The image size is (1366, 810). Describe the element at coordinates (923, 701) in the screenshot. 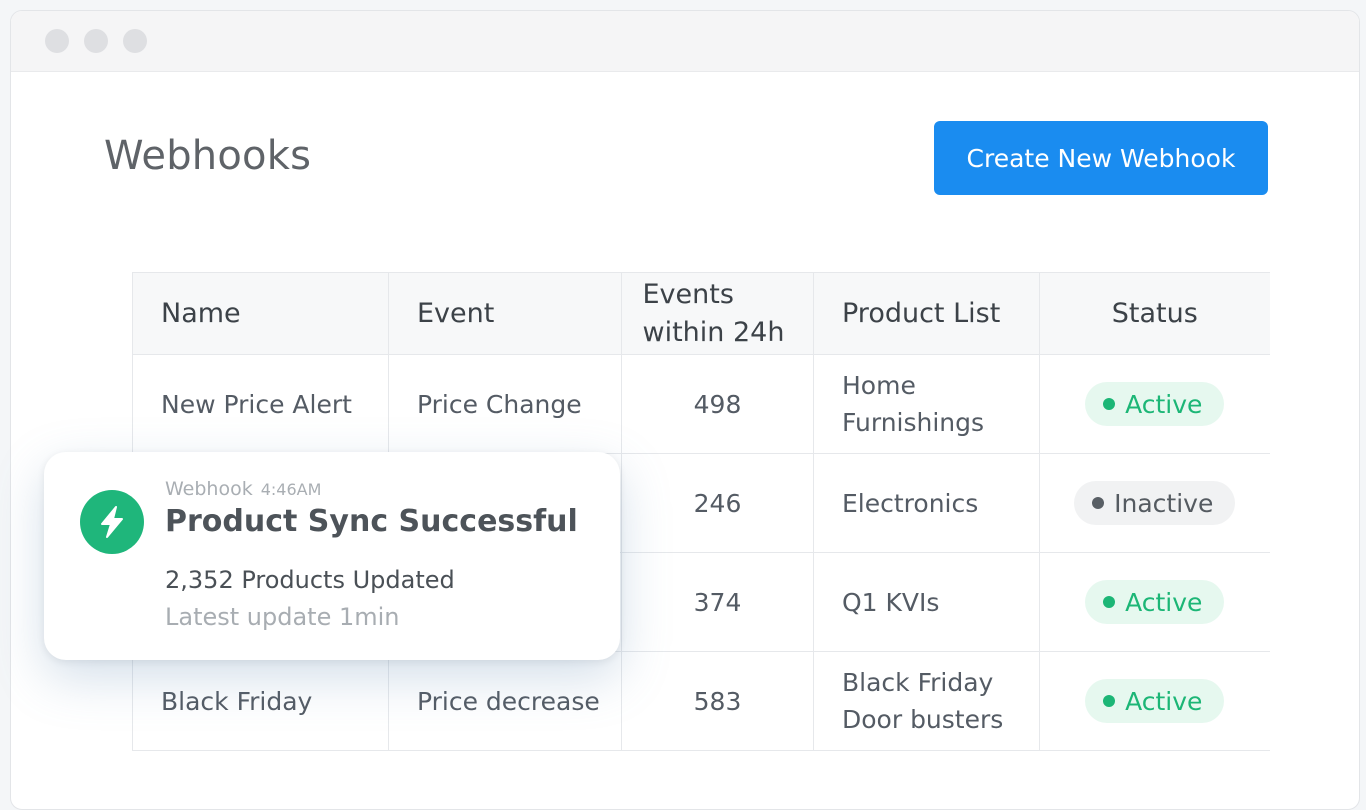

I see `cell-product-list-text: Black Friday Door busters` at that location.